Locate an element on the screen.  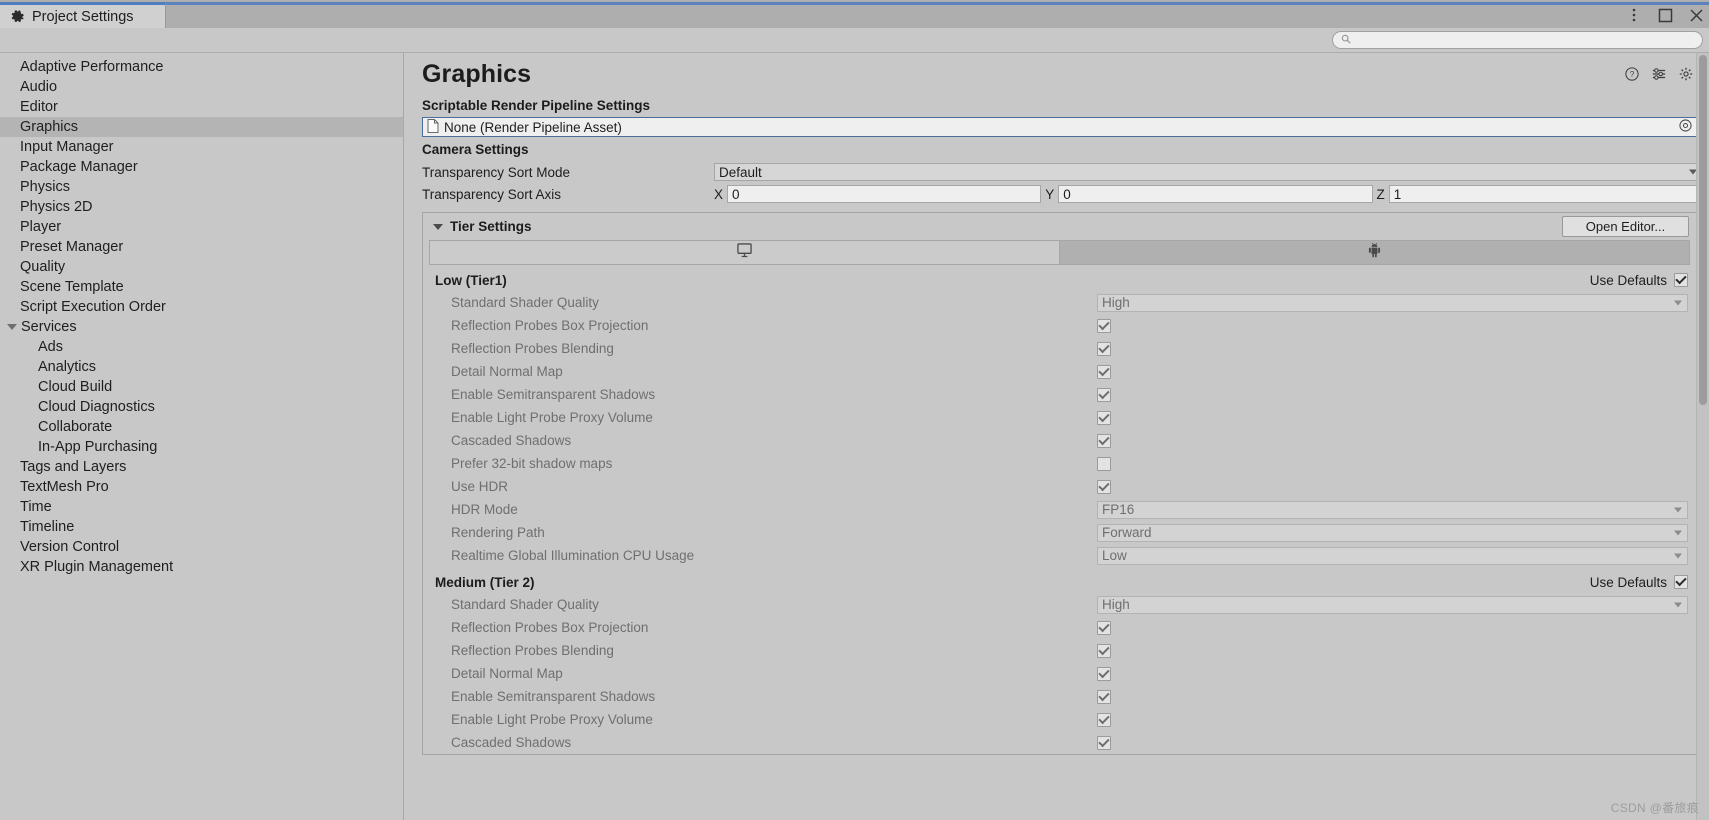
sidebar-item-xr-plugin-management: XR Plugin Management is located at coordinates (201, 567).